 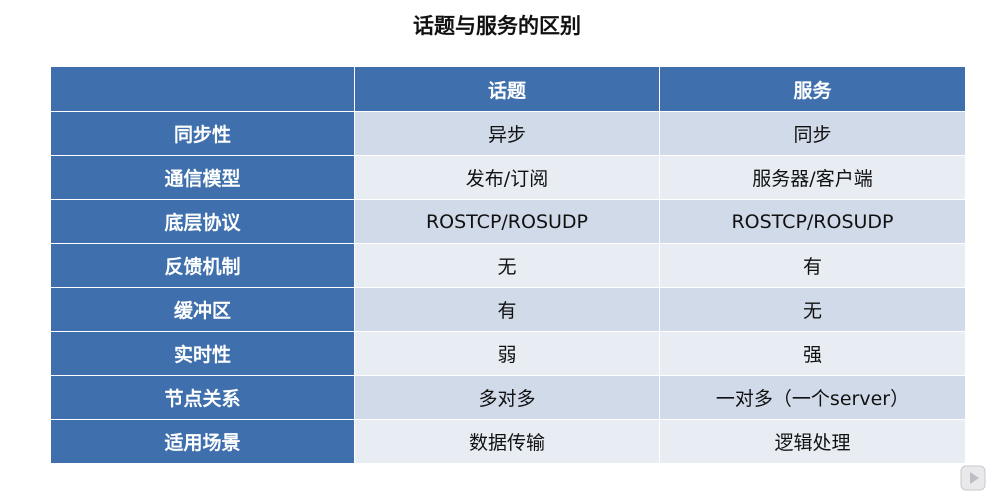 What do you see at coordinates (812, 133) in the screenshot?
I see `service-cell: 同步` at bounding box center [812, 133].